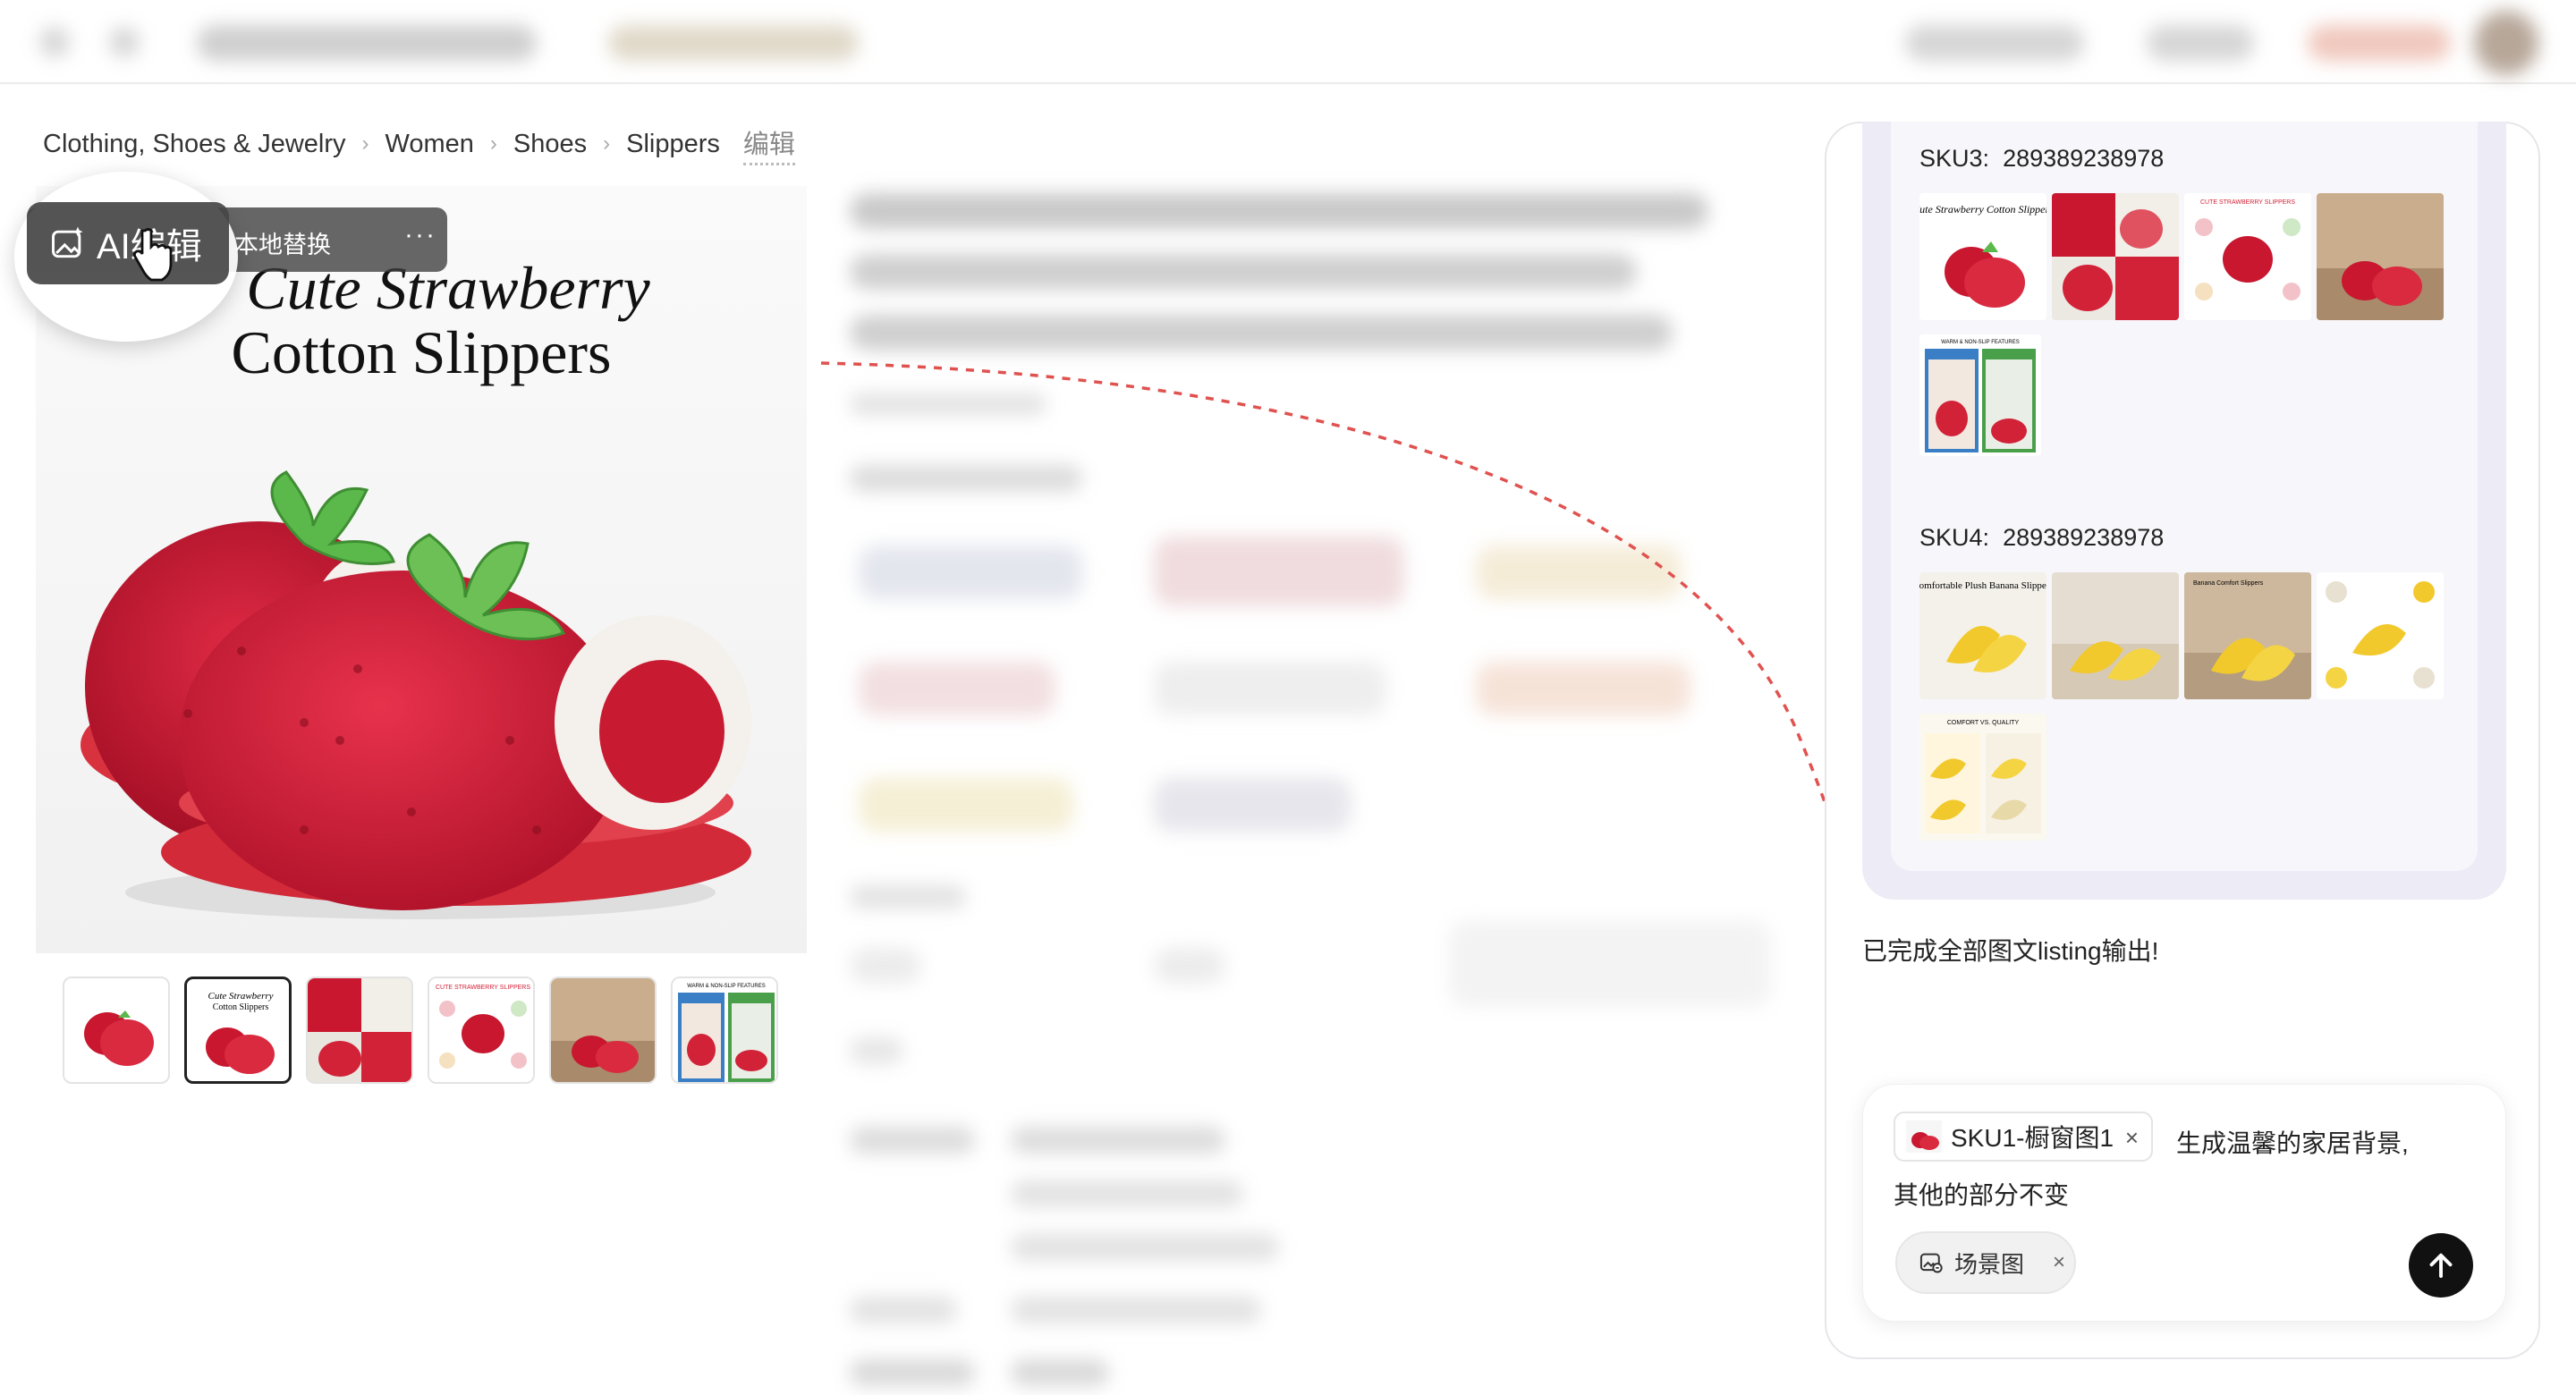 This screenshot has width=2576, height=1395. What do you see at coordinates (550, 144) in the screenshot?
I see `breadcrumb-item: Shoes` at bounding box center [550, 144].